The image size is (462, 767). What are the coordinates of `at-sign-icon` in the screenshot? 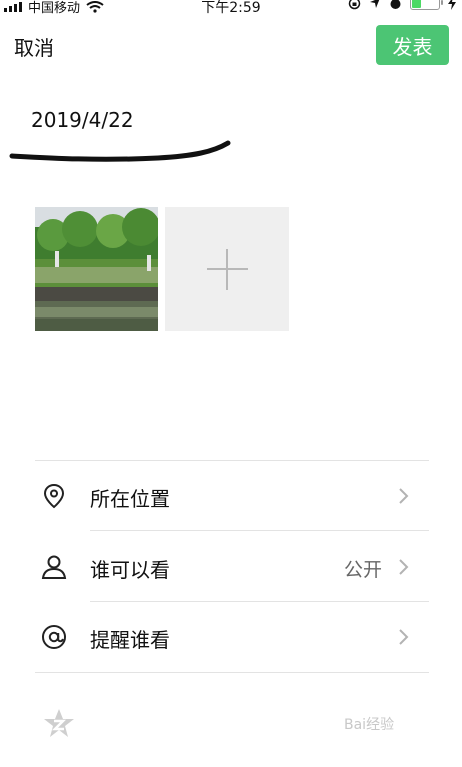 It's located at (54, 637).